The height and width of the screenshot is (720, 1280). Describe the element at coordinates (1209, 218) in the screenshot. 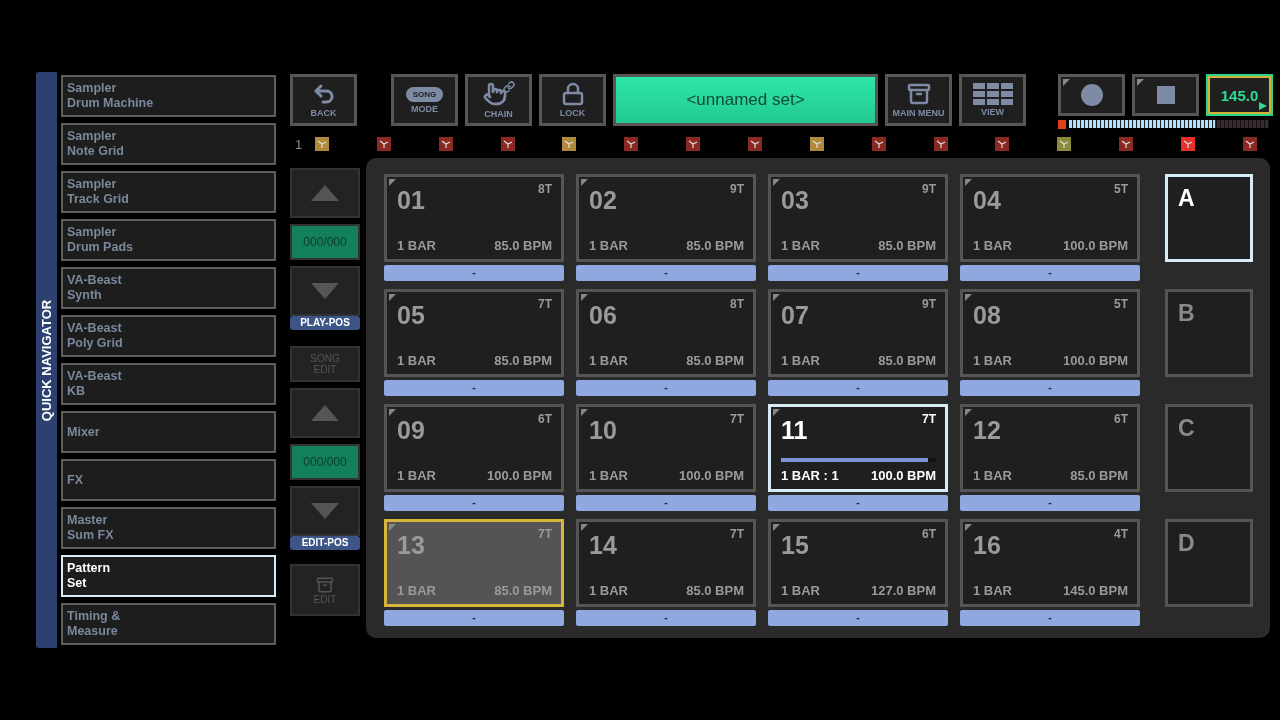

I see `scene-button: A` at that location.